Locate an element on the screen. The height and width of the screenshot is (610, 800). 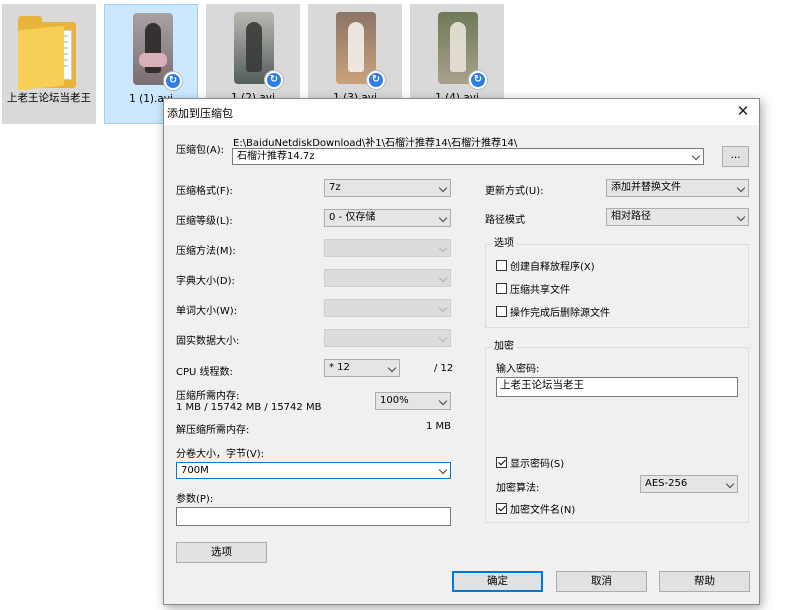
password-label: 输入密码: is located at coordinates (518, 369).